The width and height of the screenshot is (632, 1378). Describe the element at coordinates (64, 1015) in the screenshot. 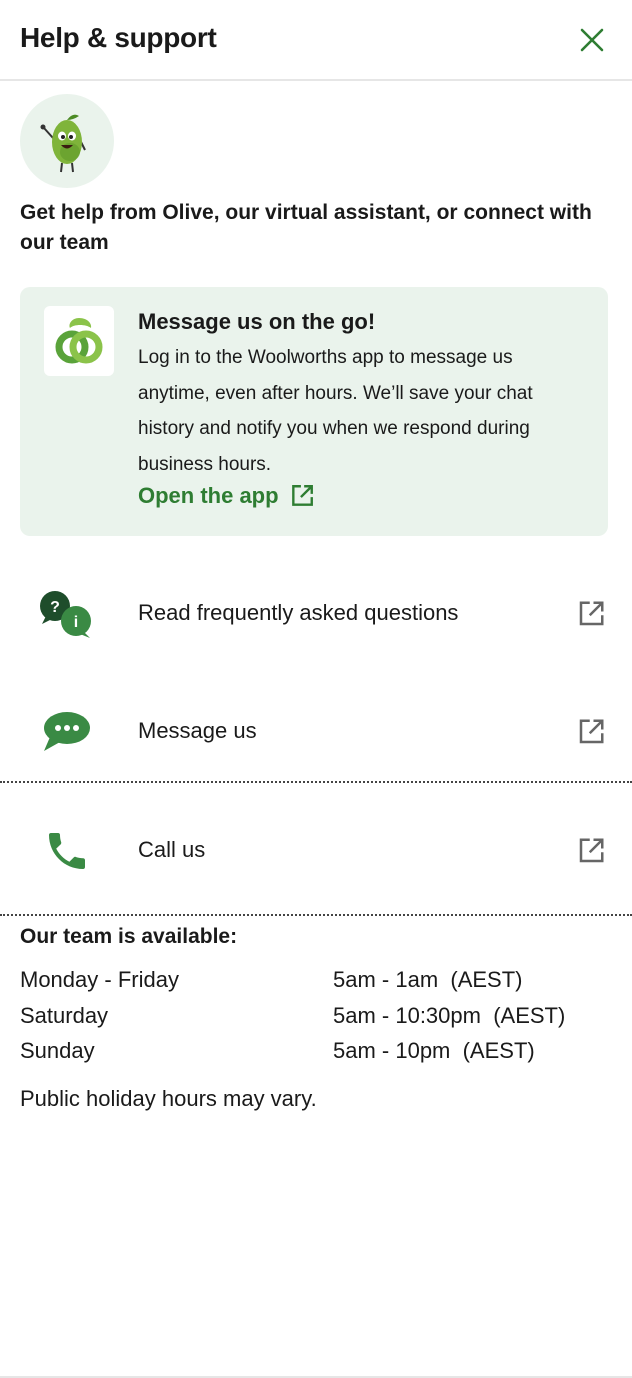

I see `hours-day: Saturday` at that location.